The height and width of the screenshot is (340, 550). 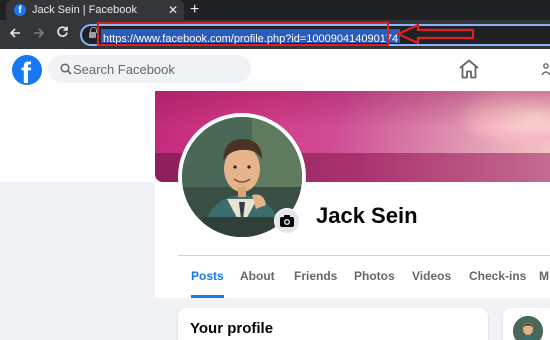 I want to click on profile-name: Jack Sein, so click(x=367, y=215).